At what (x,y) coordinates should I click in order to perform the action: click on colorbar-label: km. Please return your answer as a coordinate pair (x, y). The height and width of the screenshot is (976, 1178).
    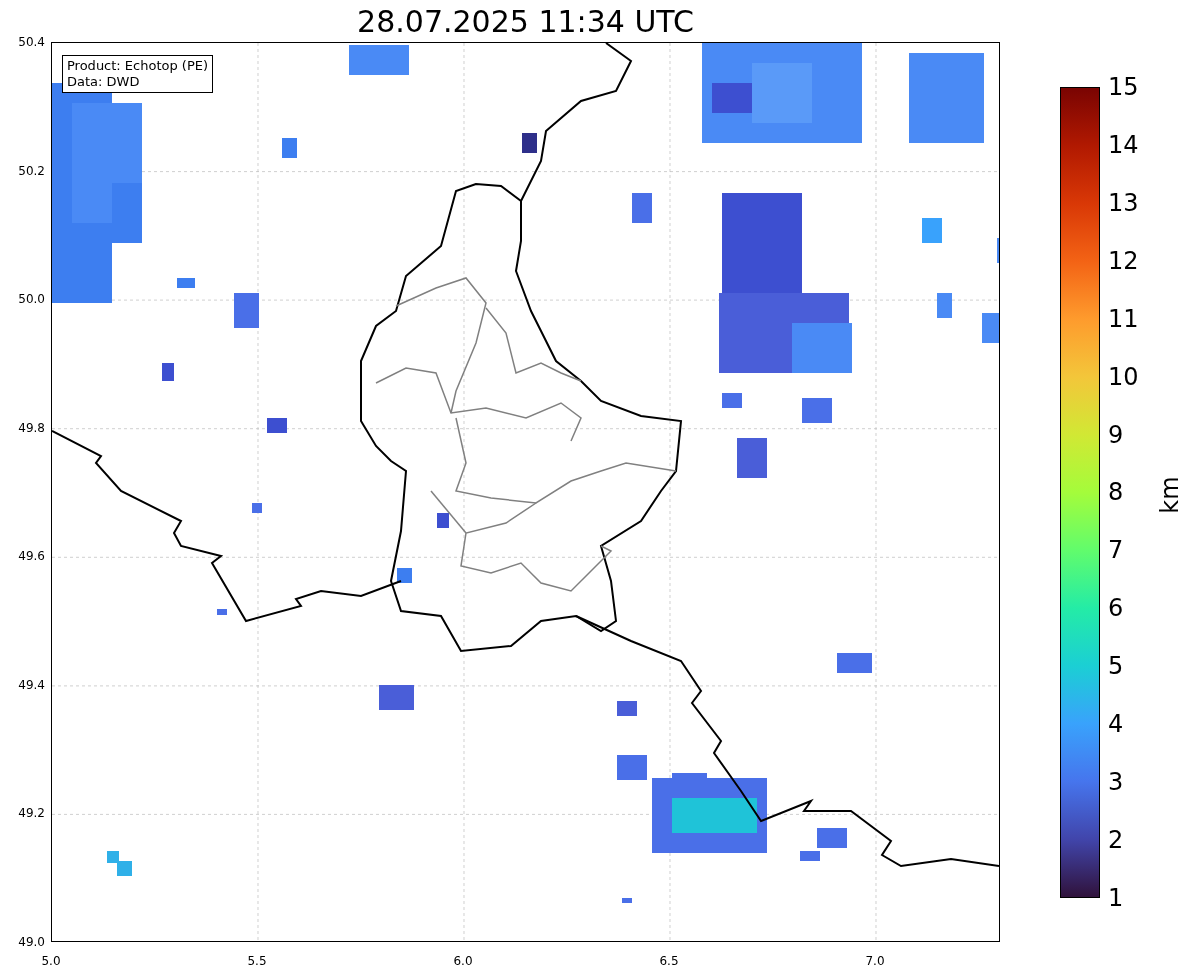
    Looking at the image, I should click on (1167, 495).